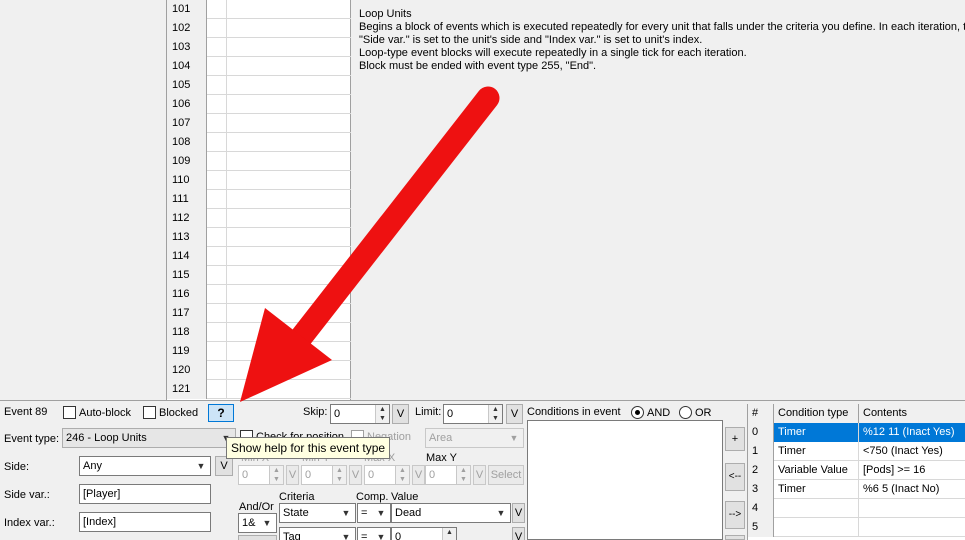  I want to click on max-x-stepper: 0 ▲ ▼, so click(387, 475).